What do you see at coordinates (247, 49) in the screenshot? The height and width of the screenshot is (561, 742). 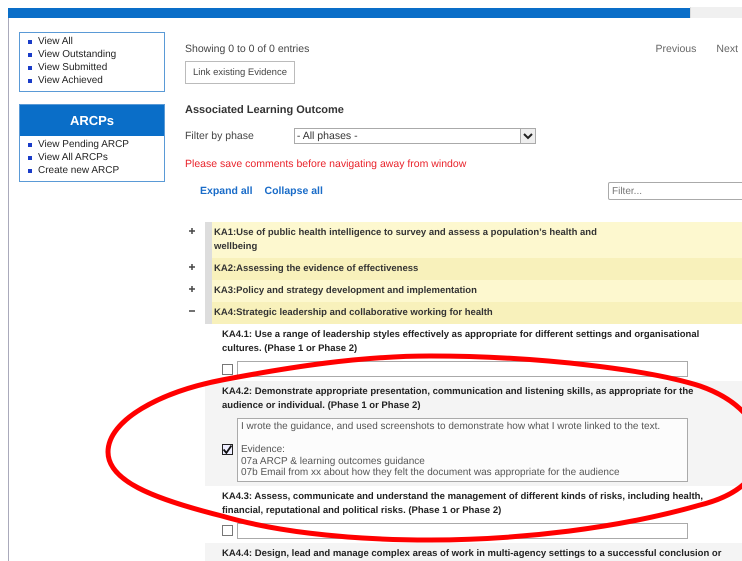 I see `entries-info: Showing 0 to 0 of 0 entries` at bounding box center [247, 49].